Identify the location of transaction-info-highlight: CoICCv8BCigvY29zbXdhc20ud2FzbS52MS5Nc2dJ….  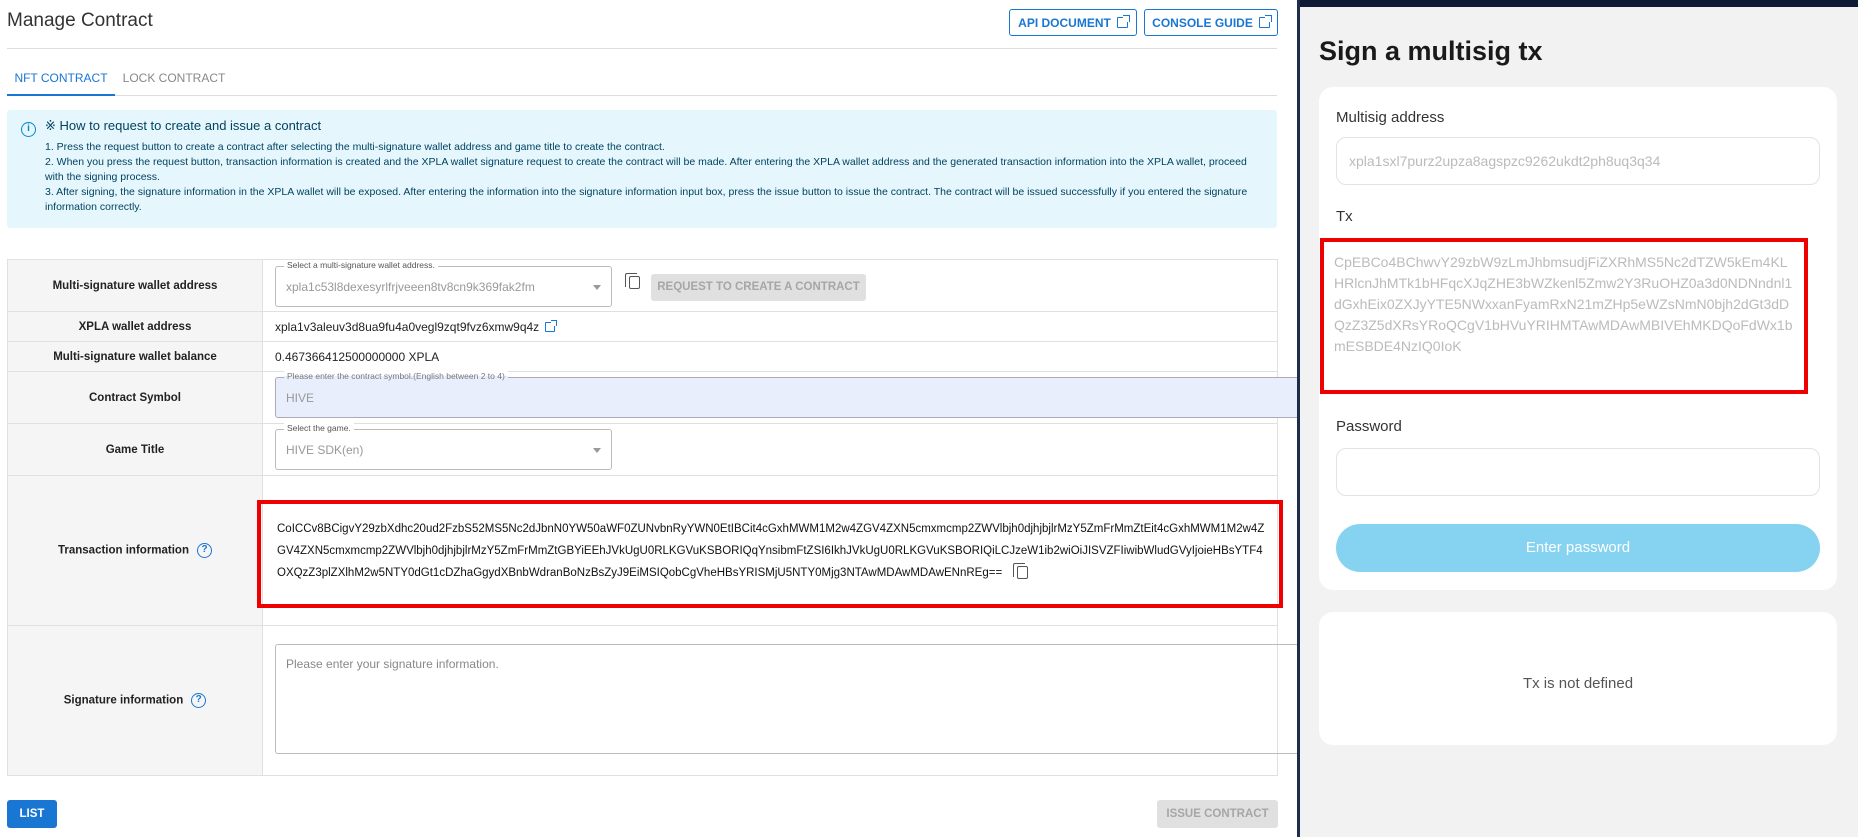
(770, 554).